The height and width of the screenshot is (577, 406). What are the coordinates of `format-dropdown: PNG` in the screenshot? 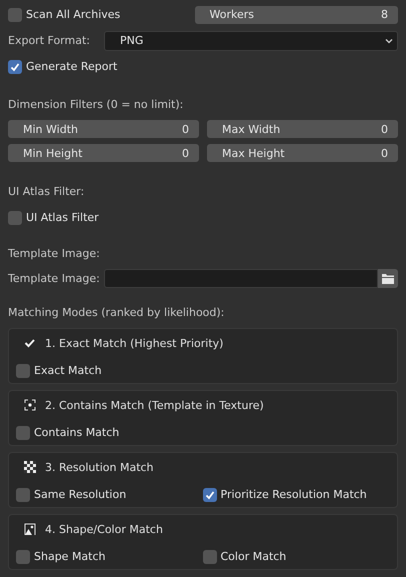 It's located at (251, 40).